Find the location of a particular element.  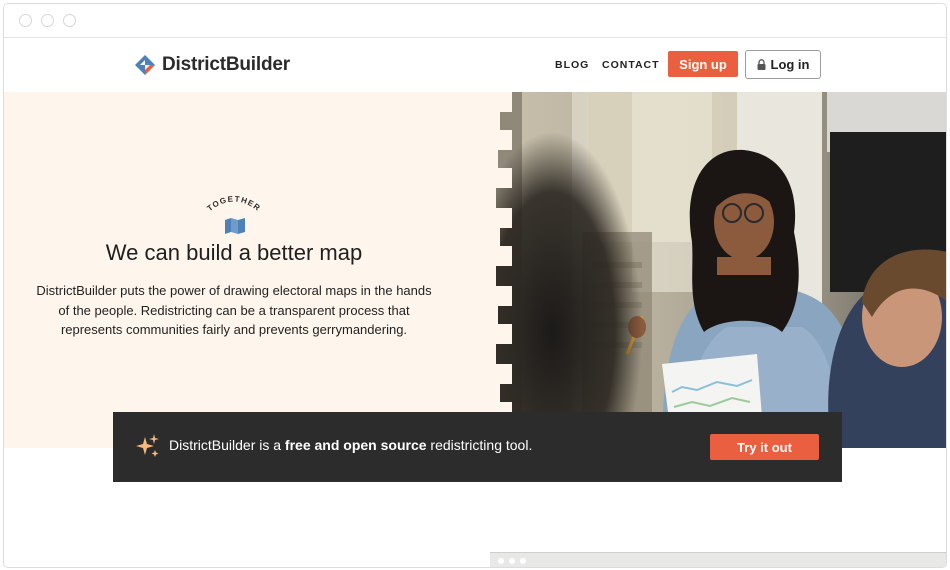

hero-headline: We can build a better map is located at coordinates (234, 252).